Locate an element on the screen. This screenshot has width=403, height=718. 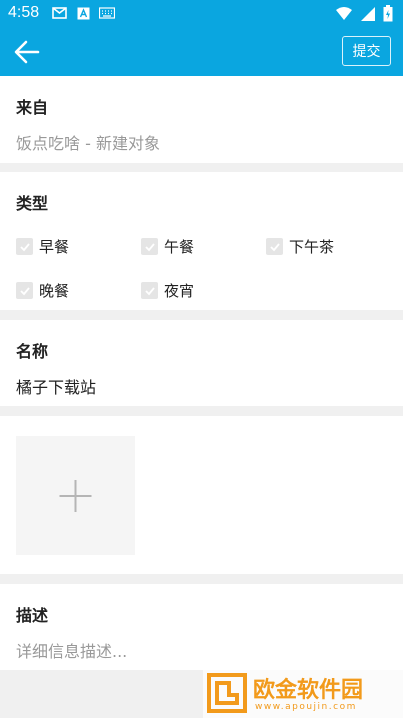
type-label: 类型 is located at coordinates (32, 203).